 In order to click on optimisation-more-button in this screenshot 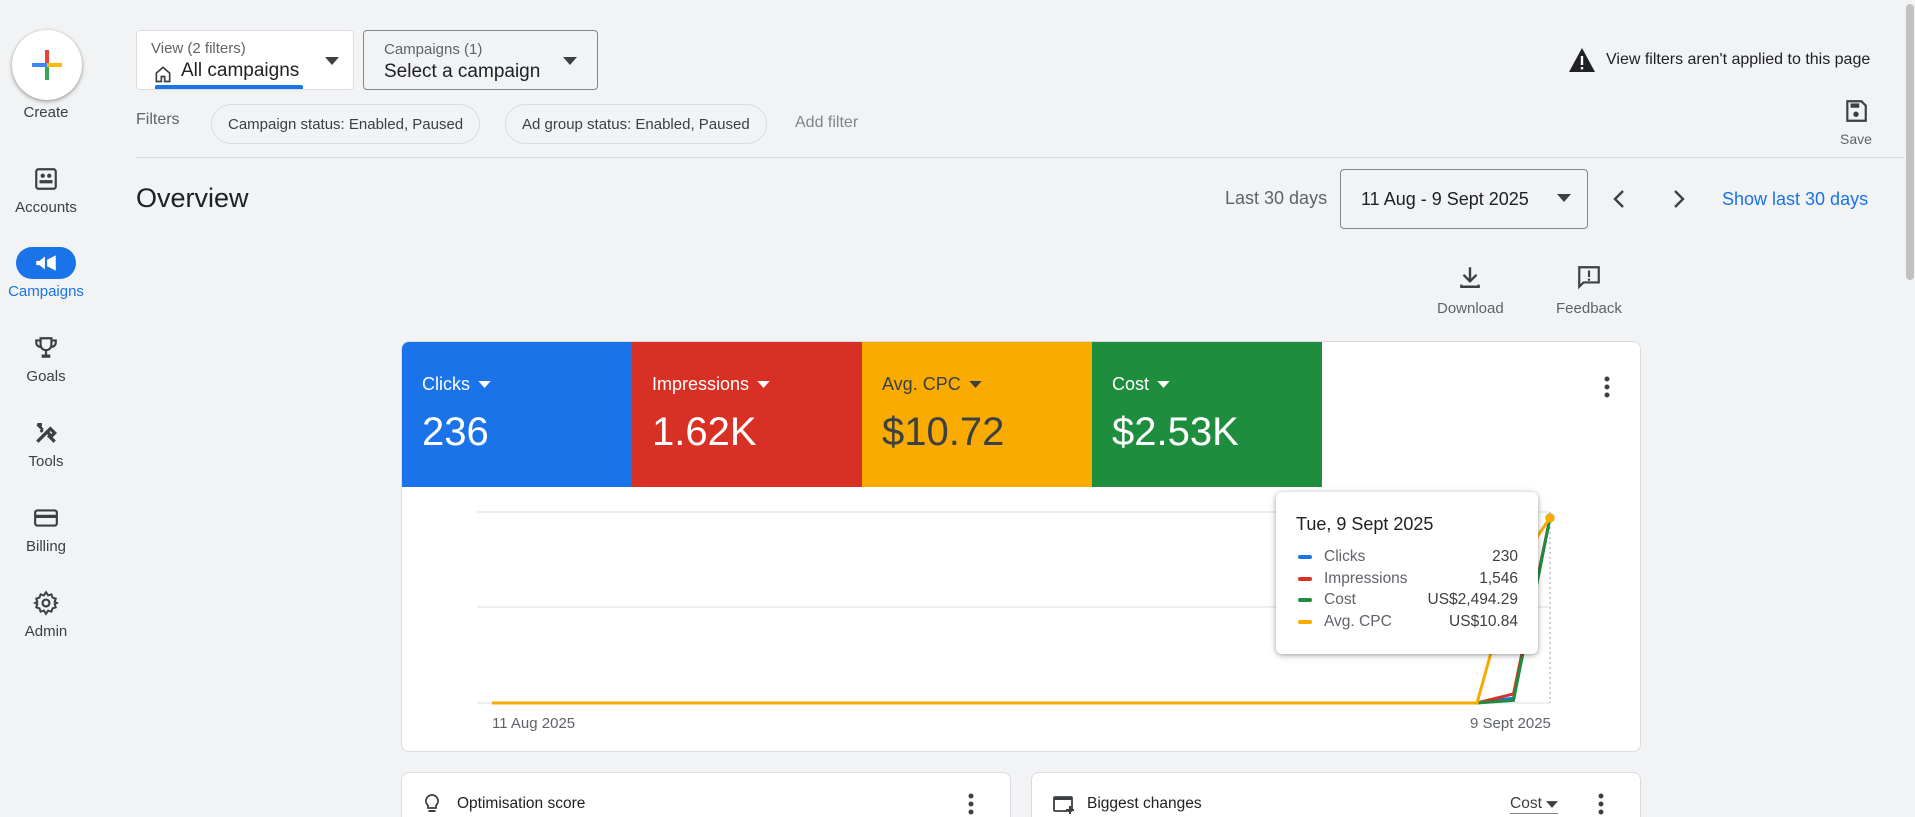, I will do `click(971, 805)`.